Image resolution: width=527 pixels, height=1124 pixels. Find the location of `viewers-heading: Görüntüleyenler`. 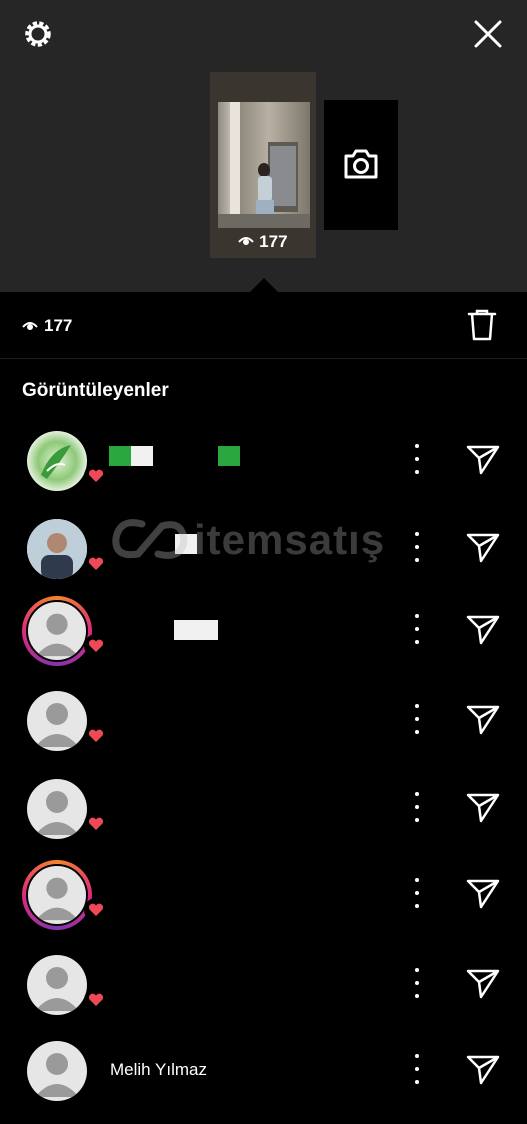

viewers-heading: Görüntüleyenler is located at coordinates (95, 390).